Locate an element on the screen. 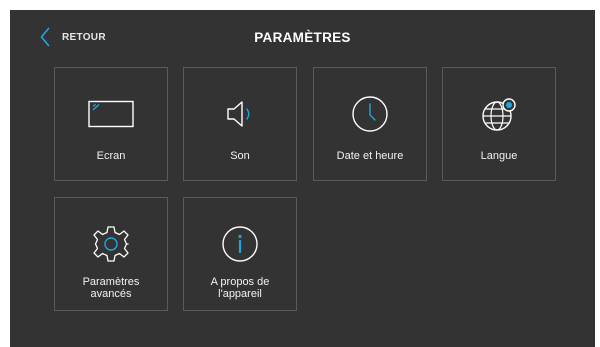  tile-advanced-settings: Paramètres avancés is located at coordinates (111, 254).